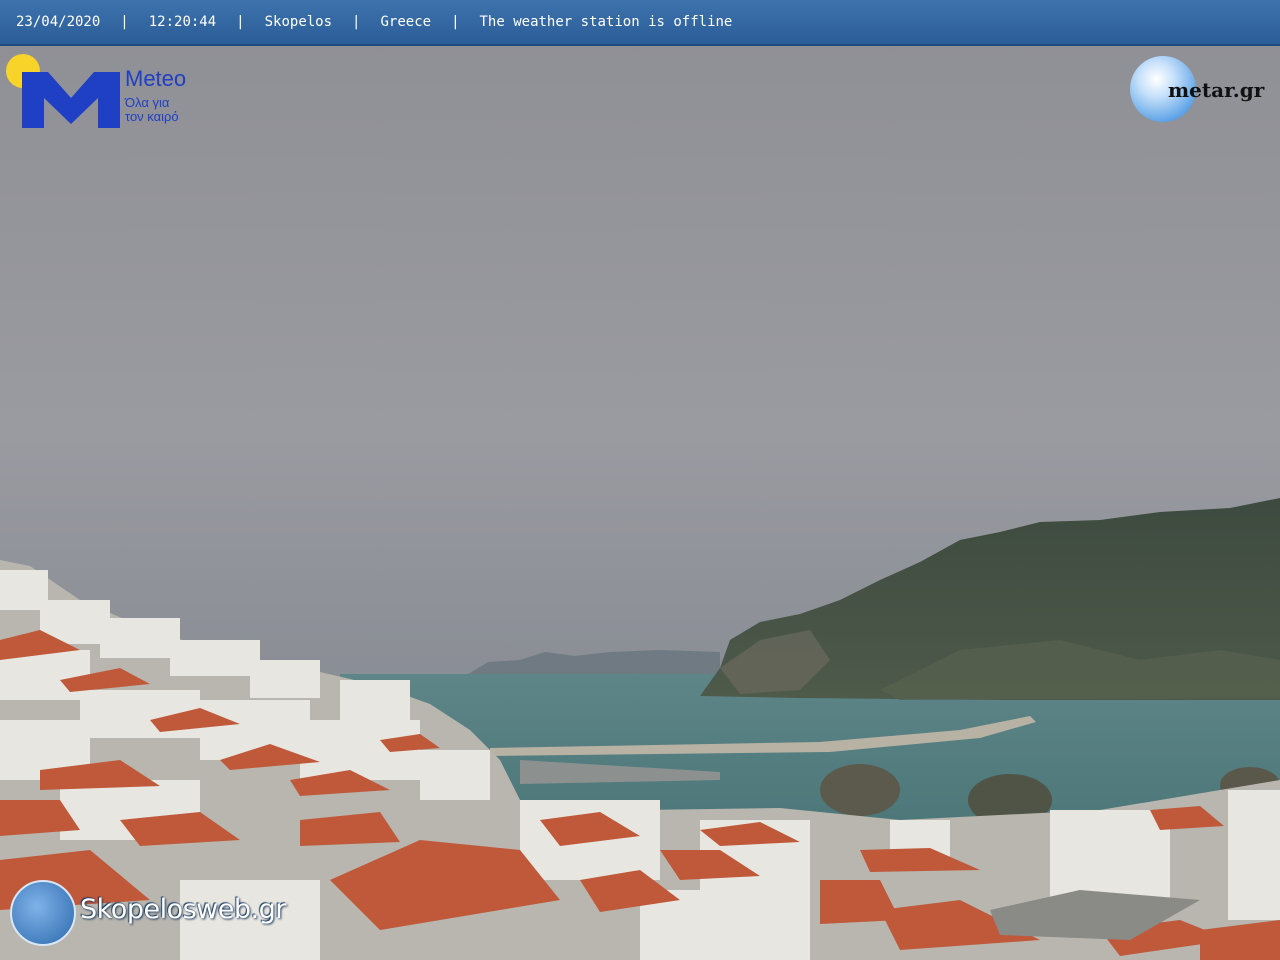 The image size is (1280, 960). I want to click on metar-logo: metar.gr, so click(1203, 90).